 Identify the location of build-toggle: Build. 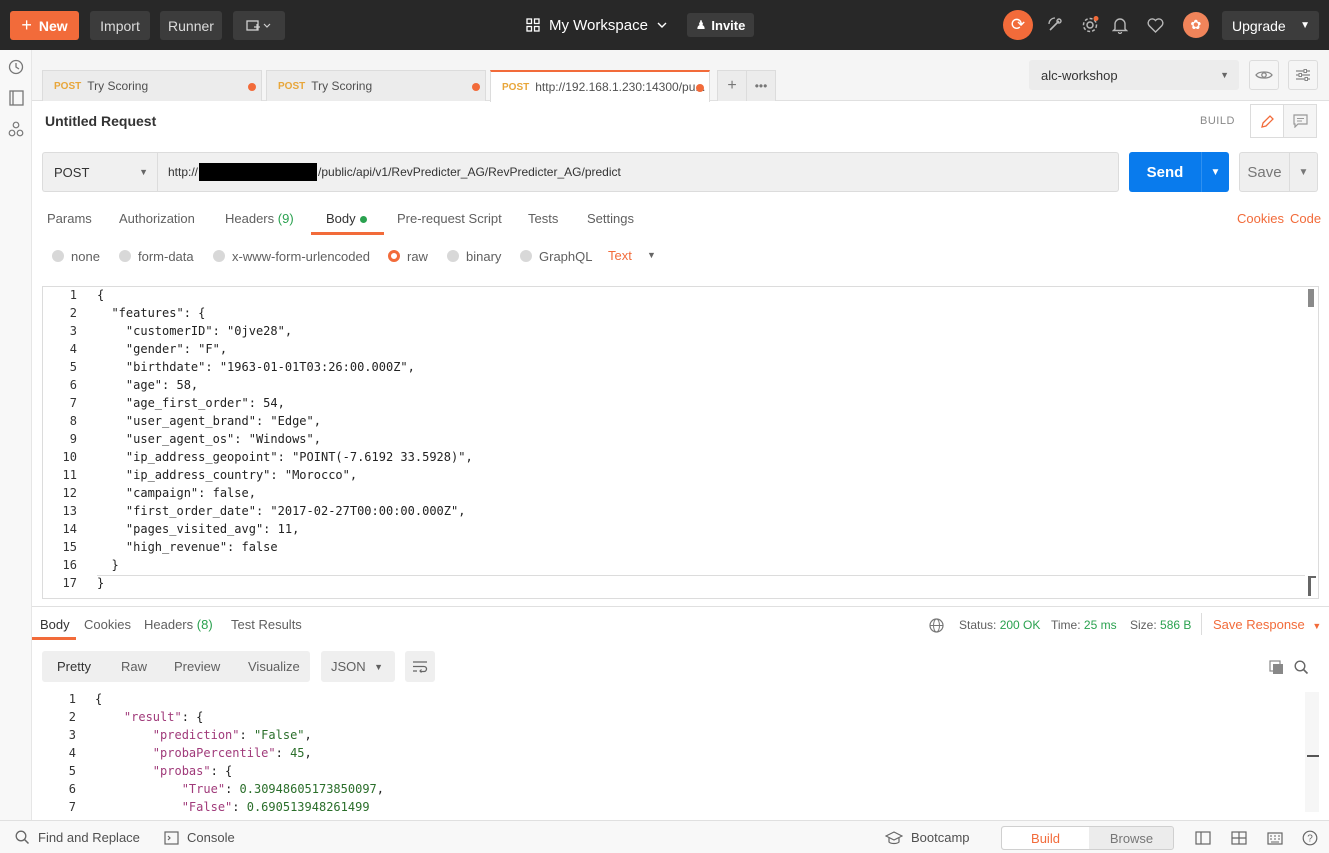
(1045, 838).